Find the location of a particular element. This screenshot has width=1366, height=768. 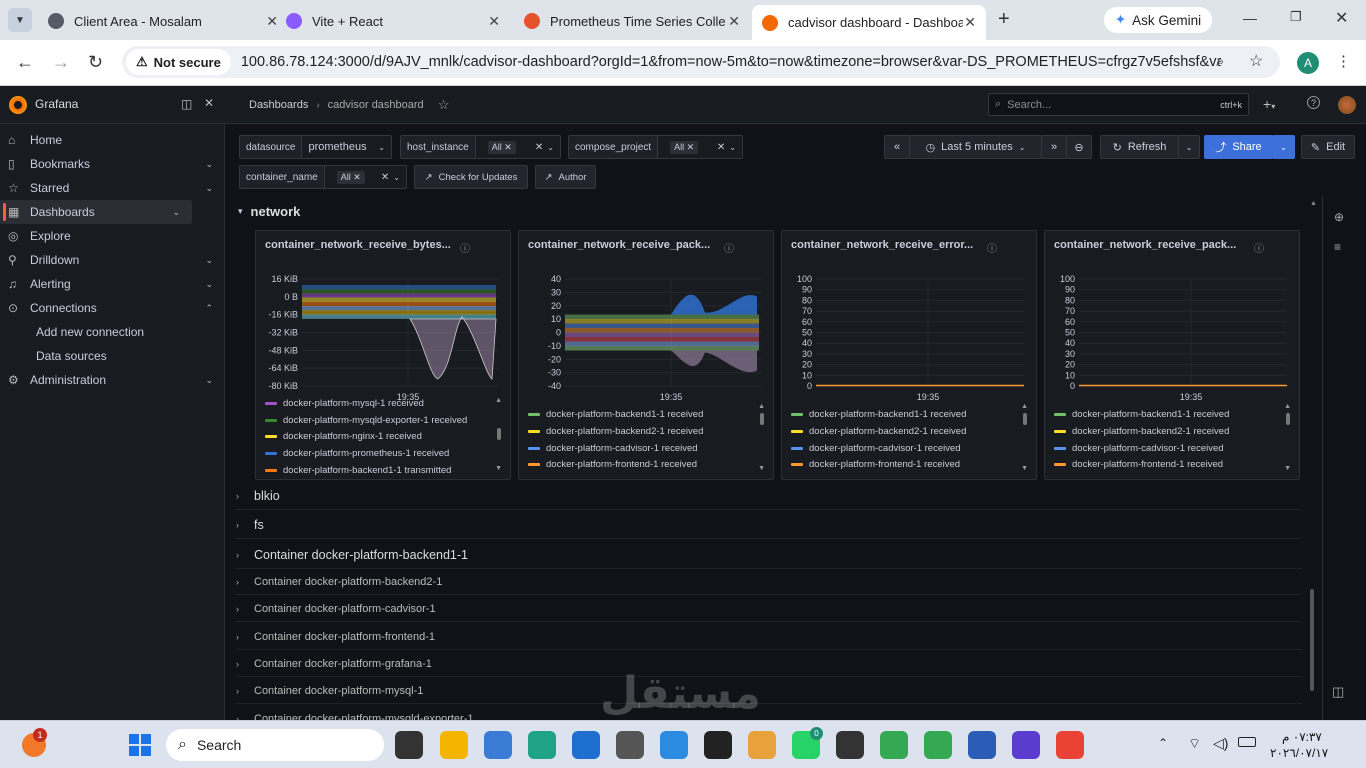

photos-icon is located at coordinates (630, 745).